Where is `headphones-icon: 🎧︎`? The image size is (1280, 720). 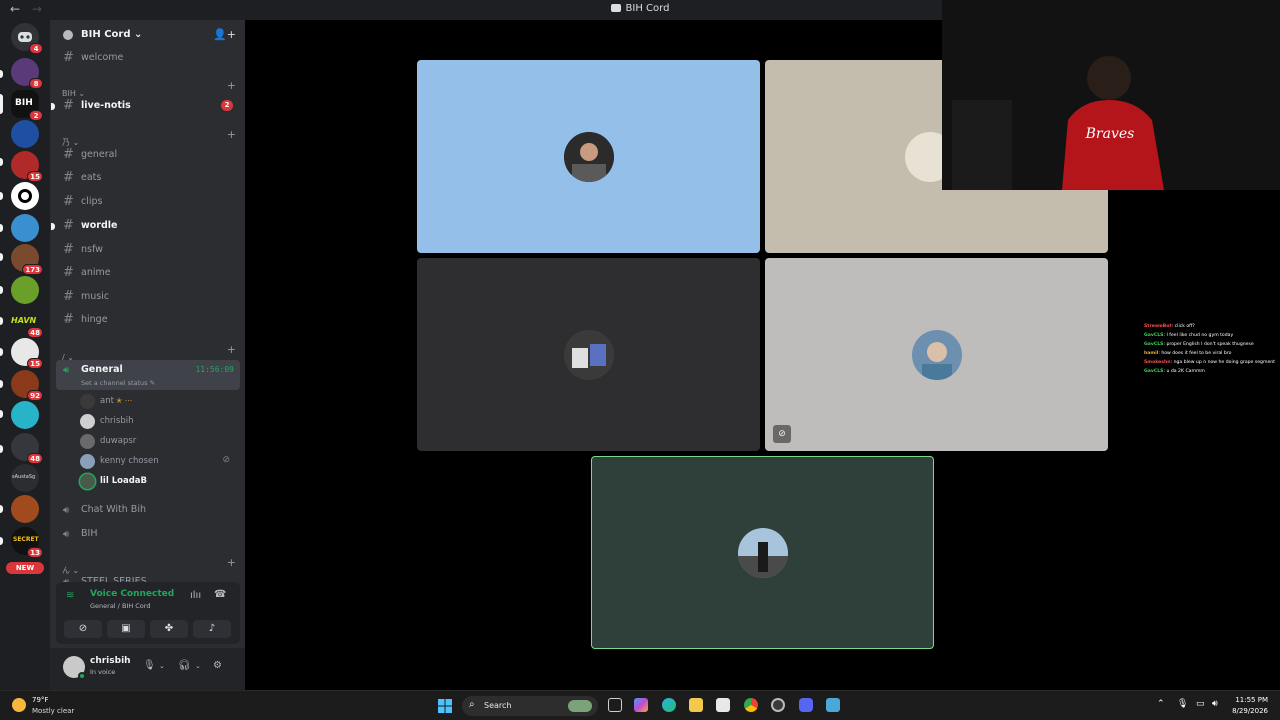
headphones-icon: 🎧︎ is located at coordinates (184, 665).